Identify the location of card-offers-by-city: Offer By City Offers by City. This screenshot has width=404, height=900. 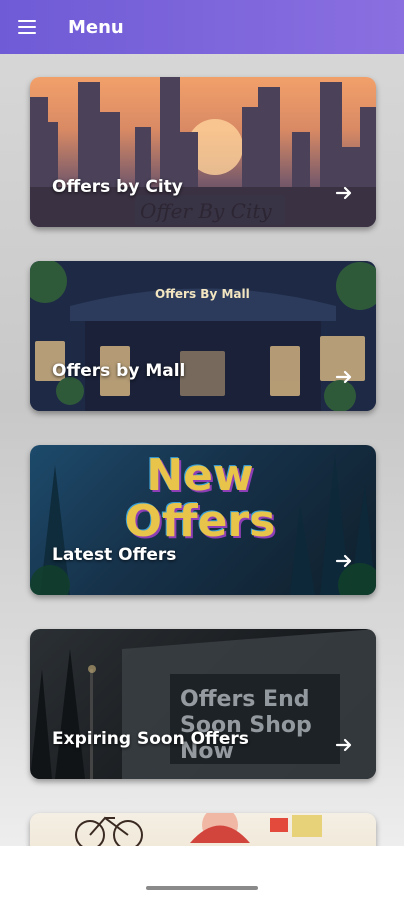
(203, 152).